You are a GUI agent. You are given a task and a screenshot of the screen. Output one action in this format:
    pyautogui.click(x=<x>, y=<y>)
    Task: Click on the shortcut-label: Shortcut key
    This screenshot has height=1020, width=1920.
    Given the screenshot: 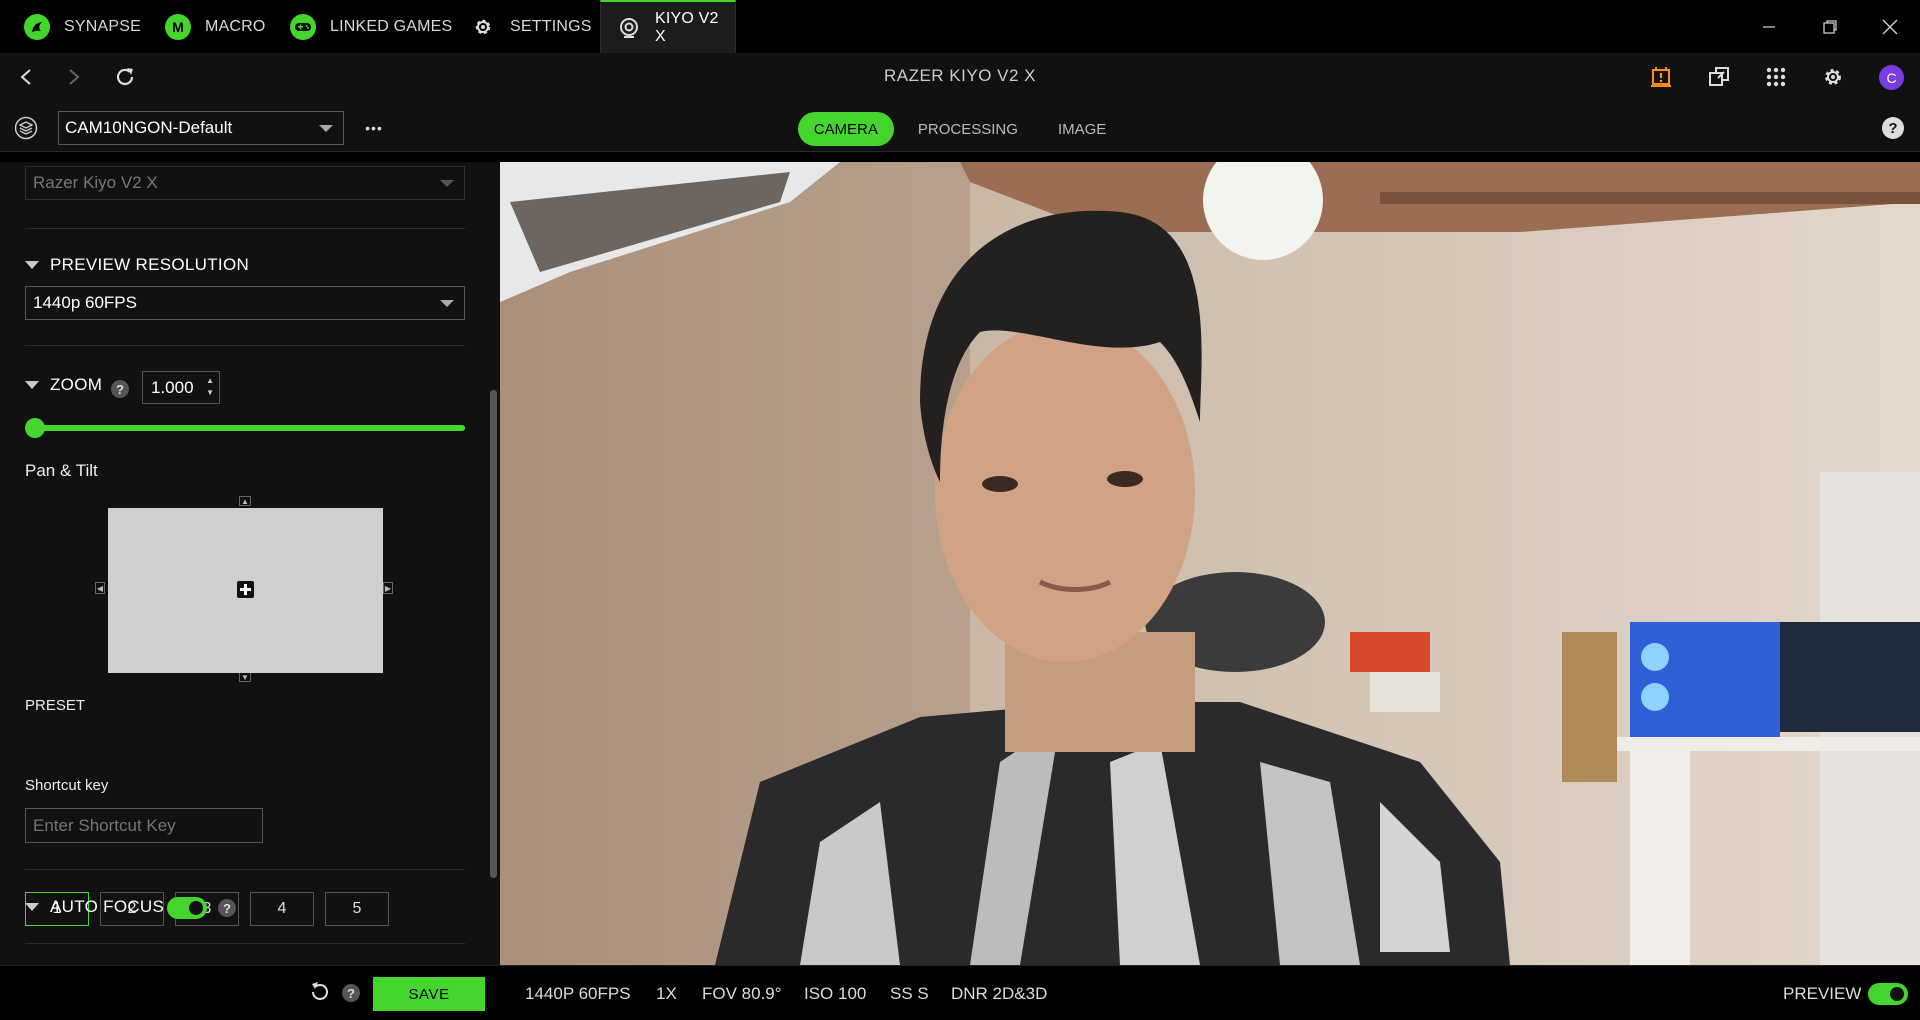 What is the action you would take?
    pyautogui.click(x=67, y=785)
    